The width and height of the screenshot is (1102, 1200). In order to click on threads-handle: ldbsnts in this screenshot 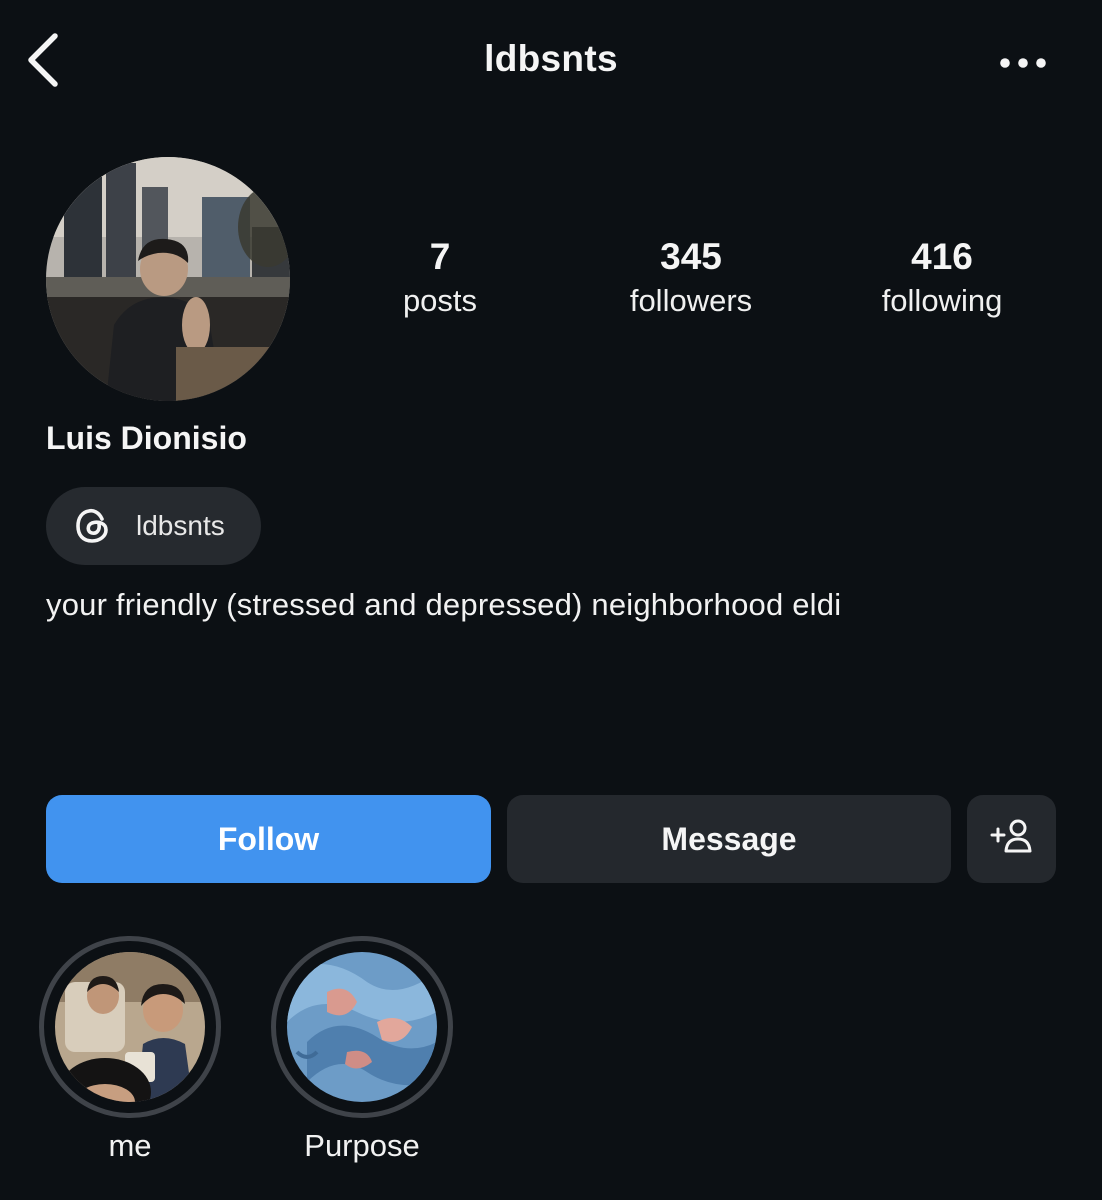, I will do `click(180, 525)`.